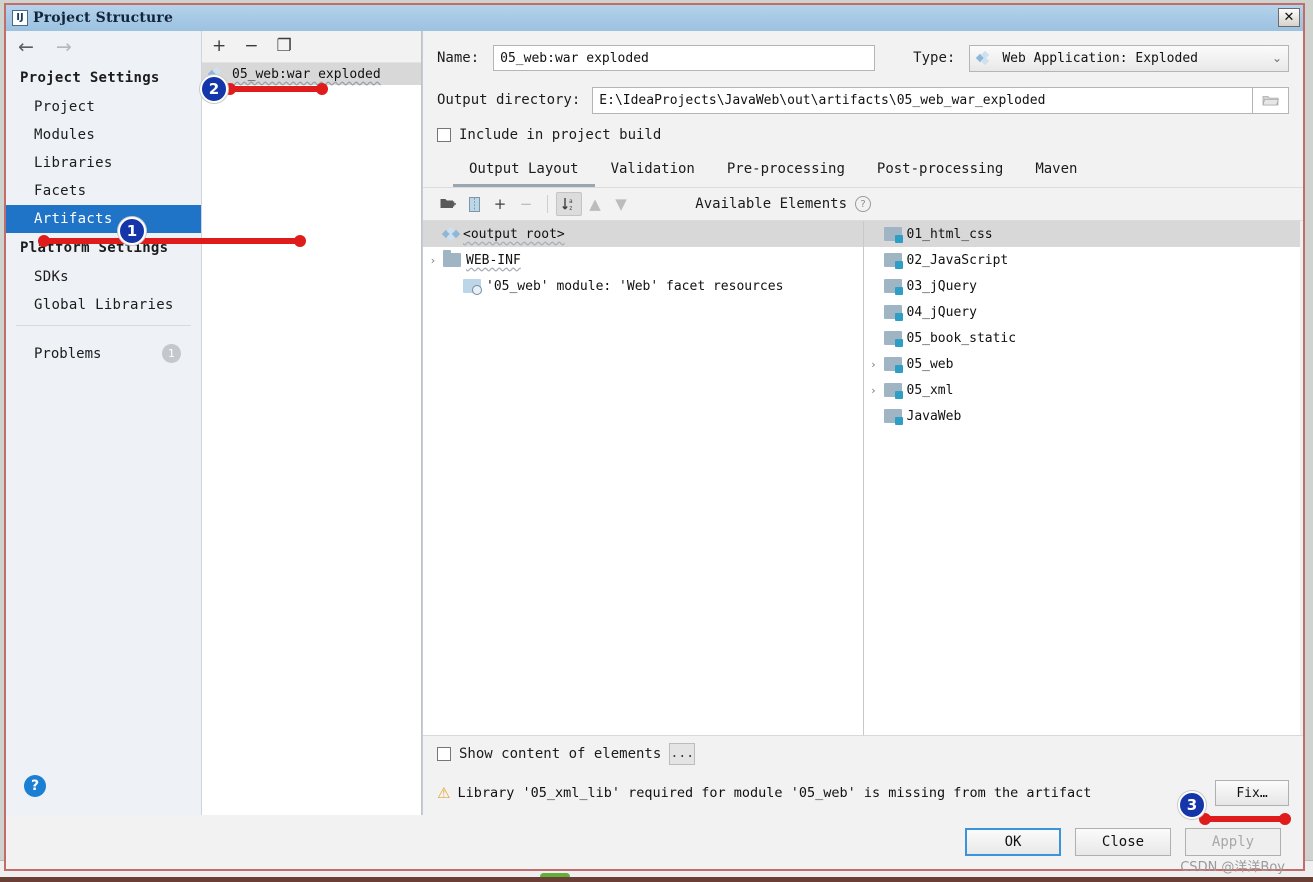 Image resolution: width=1313 pixels, height=882 pixels. What do you see at coordinates (509, 100) in the screenshot?
I see `output-directory-label: Output directory:` at bounding box center [509, 100].